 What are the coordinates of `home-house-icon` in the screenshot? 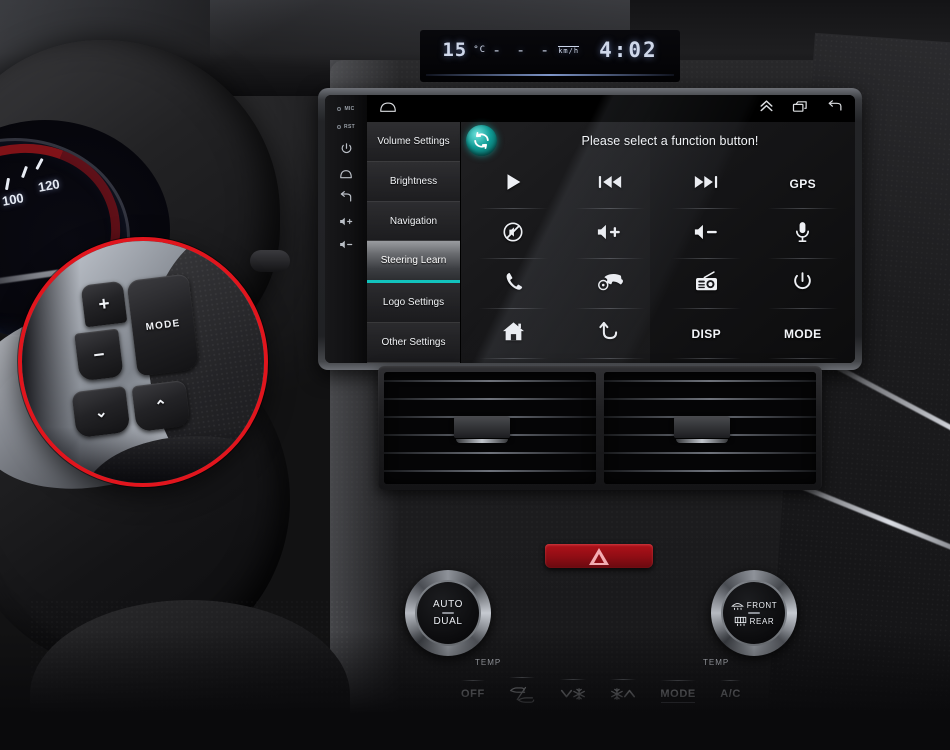 It's located at (513, 334).